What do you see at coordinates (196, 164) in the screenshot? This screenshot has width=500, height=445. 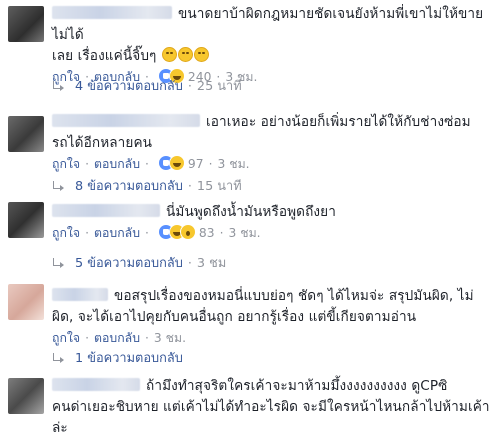 I see `reaction-count: 97` at bounding box center [196, 164].